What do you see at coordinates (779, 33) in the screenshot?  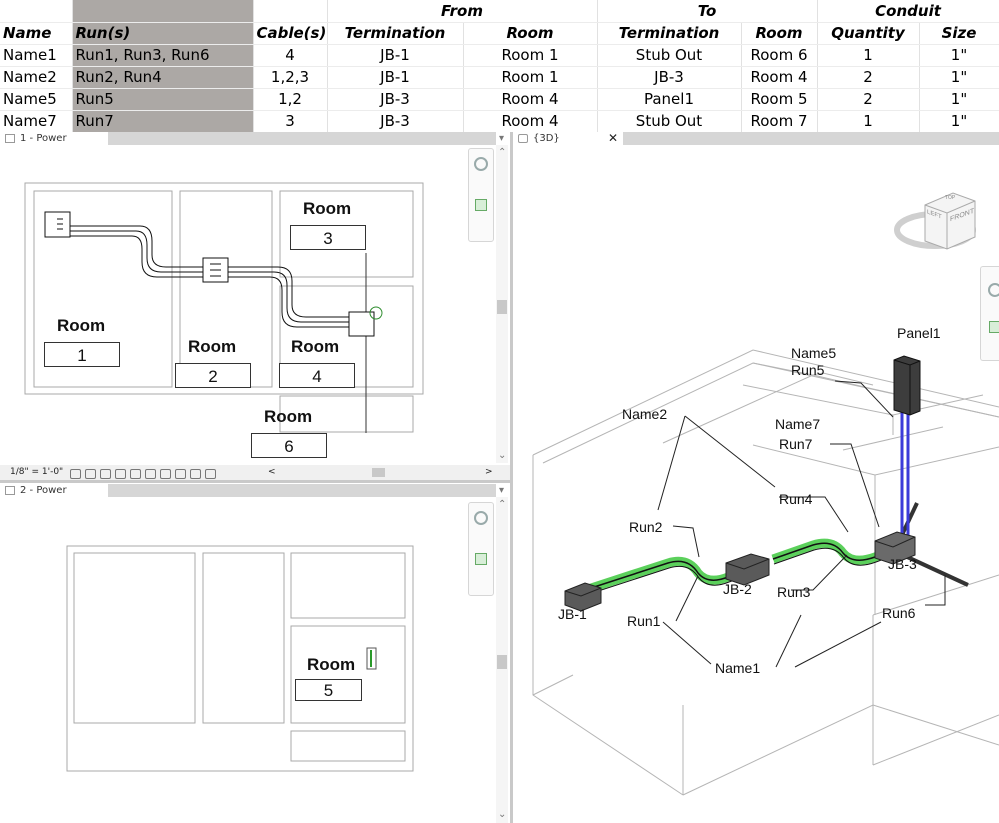 I see `col-header-to-room: Room` at bounding box center [779, 33].